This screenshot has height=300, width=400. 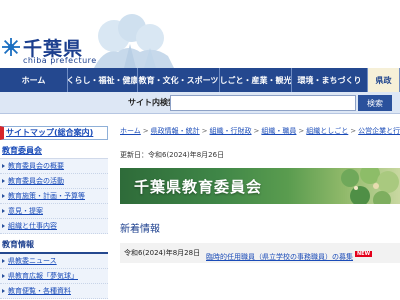 What do you see at coordinates (54, 196) in the screenshot?
I see `sidebar-item: 教育施策・計画・予算等` at bounding box center [54, 196].